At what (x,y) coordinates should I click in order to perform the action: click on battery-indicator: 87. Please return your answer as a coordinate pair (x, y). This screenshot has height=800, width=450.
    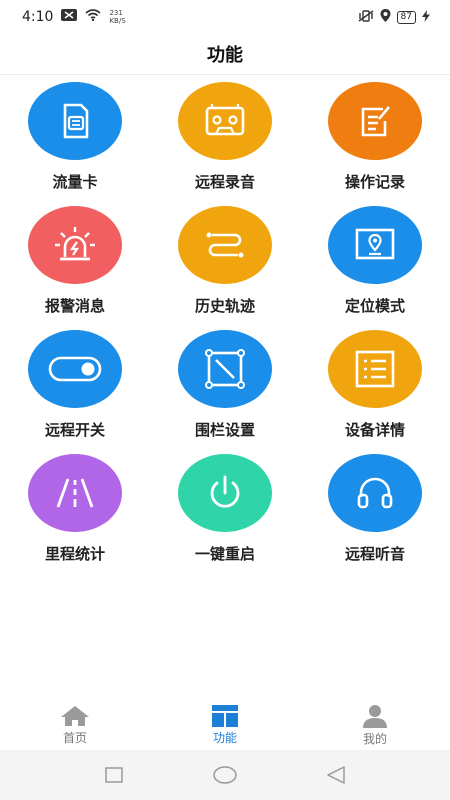
    Looking at the image, I should click on (406, 17).